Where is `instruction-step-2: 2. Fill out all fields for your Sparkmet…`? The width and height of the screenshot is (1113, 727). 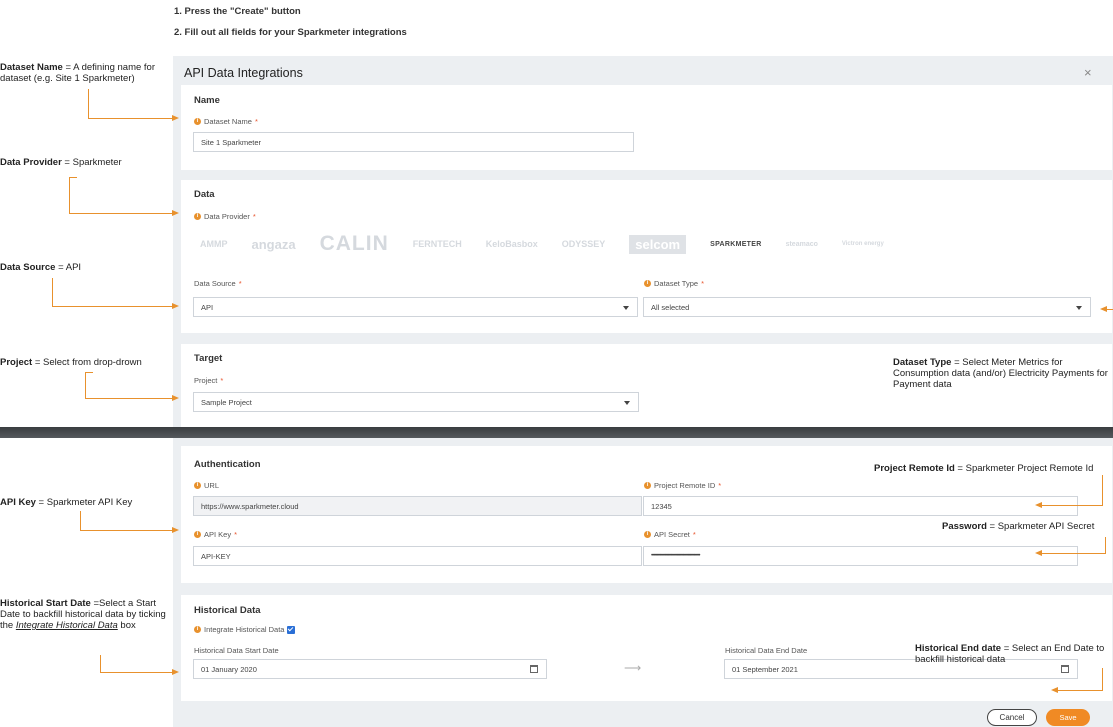 instruction-step-2: 2. Fill out all fields for your Sparkmet… is located at coordinates (290, 32).